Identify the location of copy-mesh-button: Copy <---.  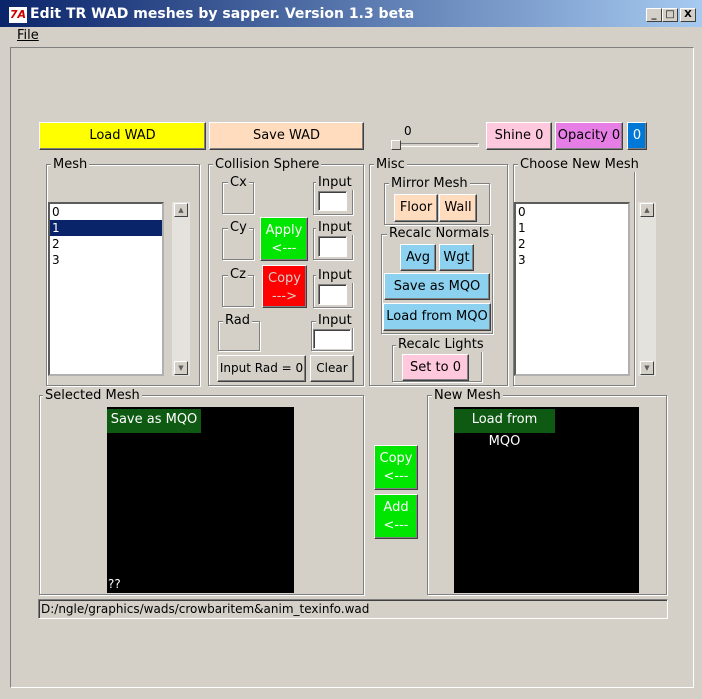
(396, 467).